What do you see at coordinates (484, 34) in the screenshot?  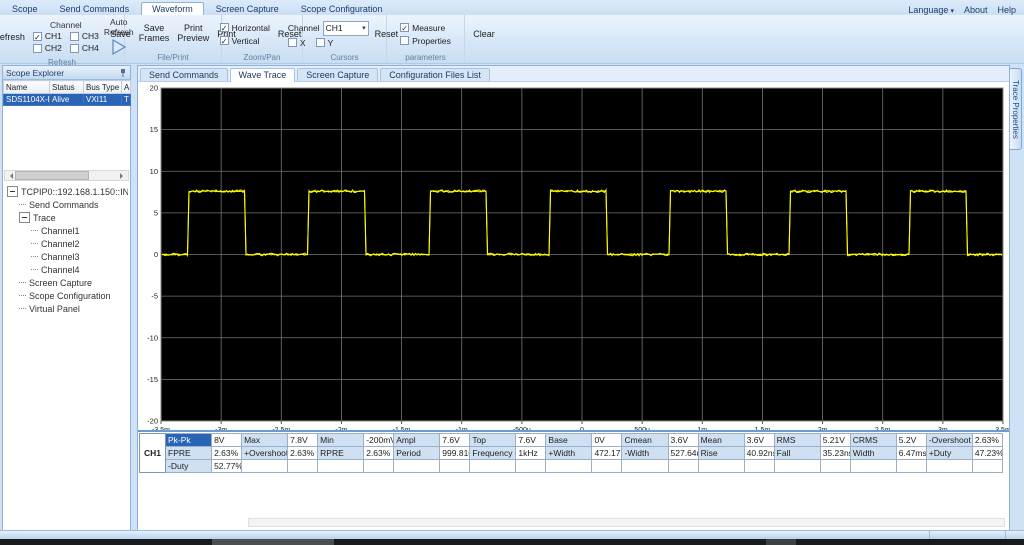 I see `clear-button: Clear` at bounding box center [484, 34].